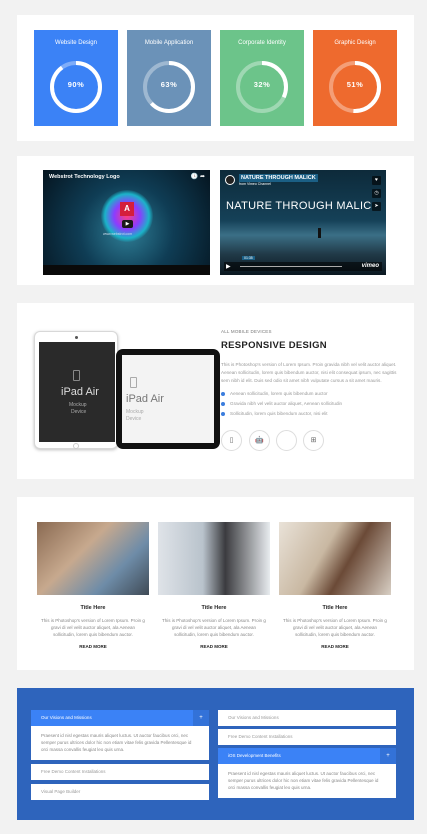 This screenshot has width=427, height=834. Describe the element at coordinates (76, 84) in the screenshot. I see `tile-percent: 90%` at that location.